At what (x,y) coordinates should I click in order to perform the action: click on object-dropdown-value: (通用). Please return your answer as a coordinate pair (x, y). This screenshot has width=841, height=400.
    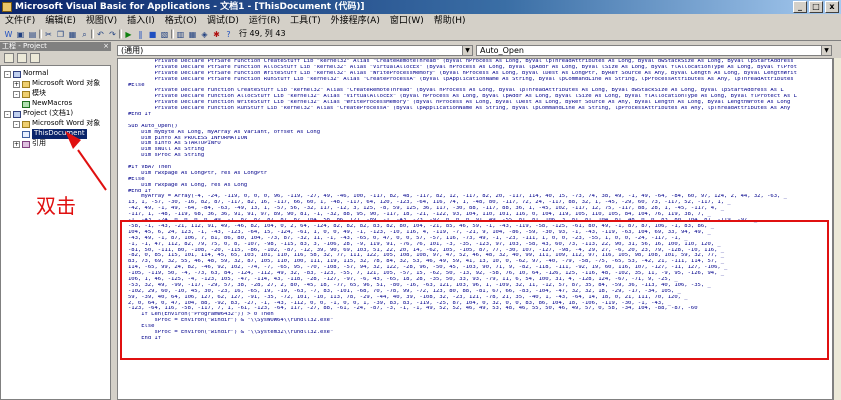
    Looking at the image, I should click on (132, 50).